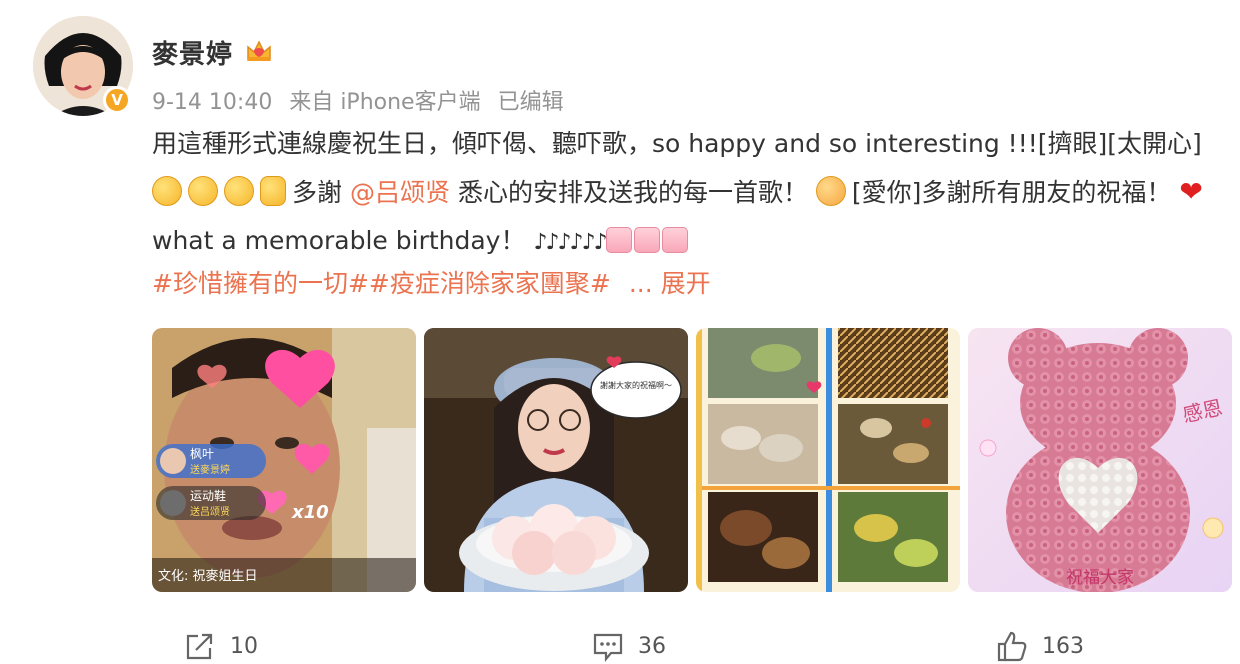  I want to click on topic-link: #疫症消除家家團聚#, so click(490, 283).